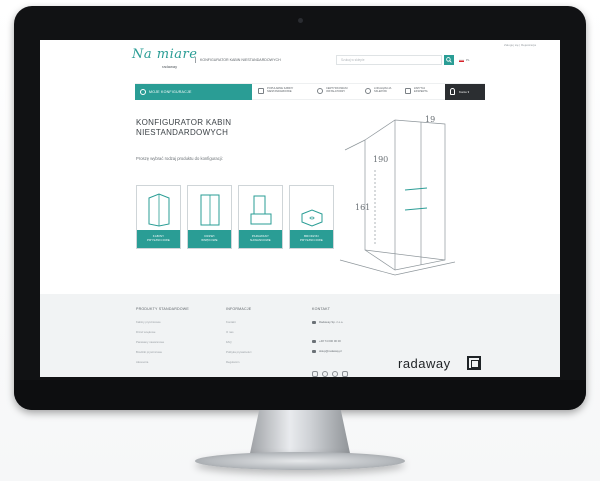 The image size is (600, 481). I want to click on shower-tray-icon, so click(312, 218).